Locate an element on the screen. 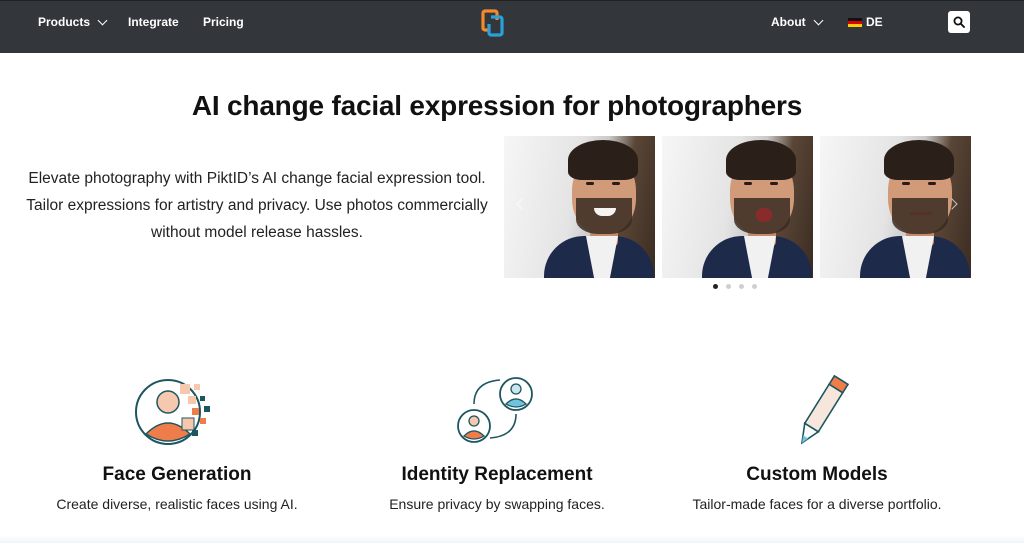  search-icon is located at coordinates (959, 22).